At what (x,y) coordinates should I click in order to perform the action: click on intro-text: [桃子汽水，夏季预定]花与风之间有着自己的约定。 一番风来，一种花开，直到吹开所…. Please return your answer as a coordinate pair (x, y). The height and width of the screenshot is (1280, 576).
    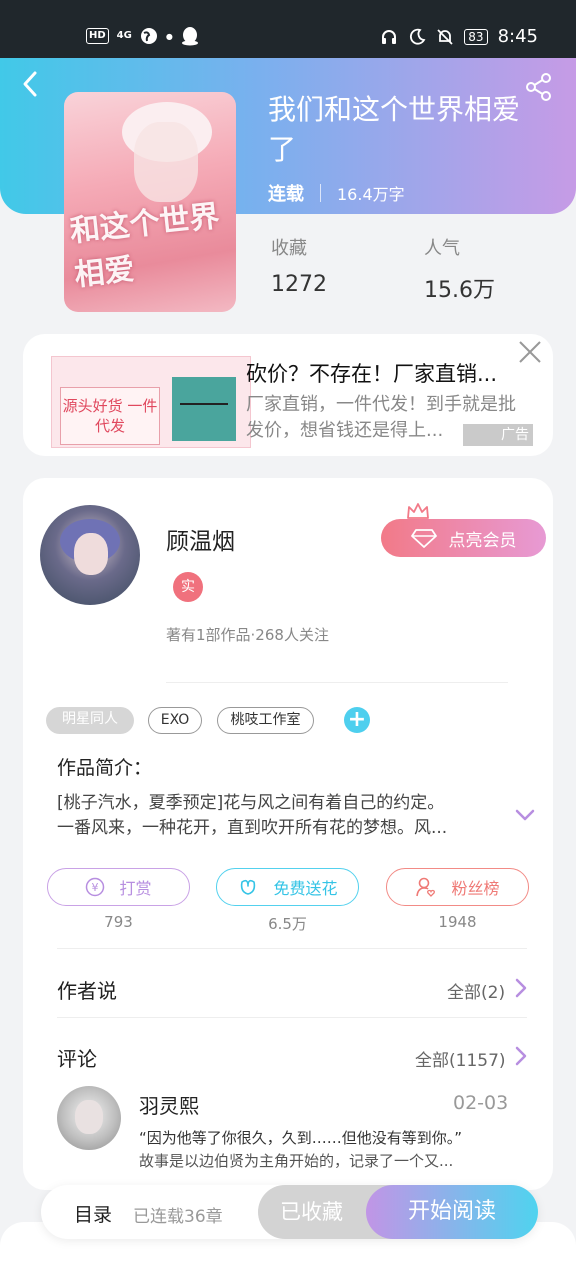
    Looking at the image, I should click on (277, 816).